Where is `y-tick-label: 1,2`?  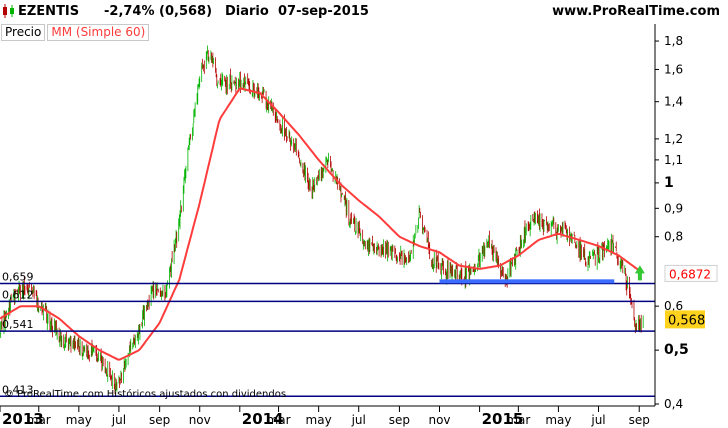
y-tick-label: 1,2 is located at coordinates (673, 139).